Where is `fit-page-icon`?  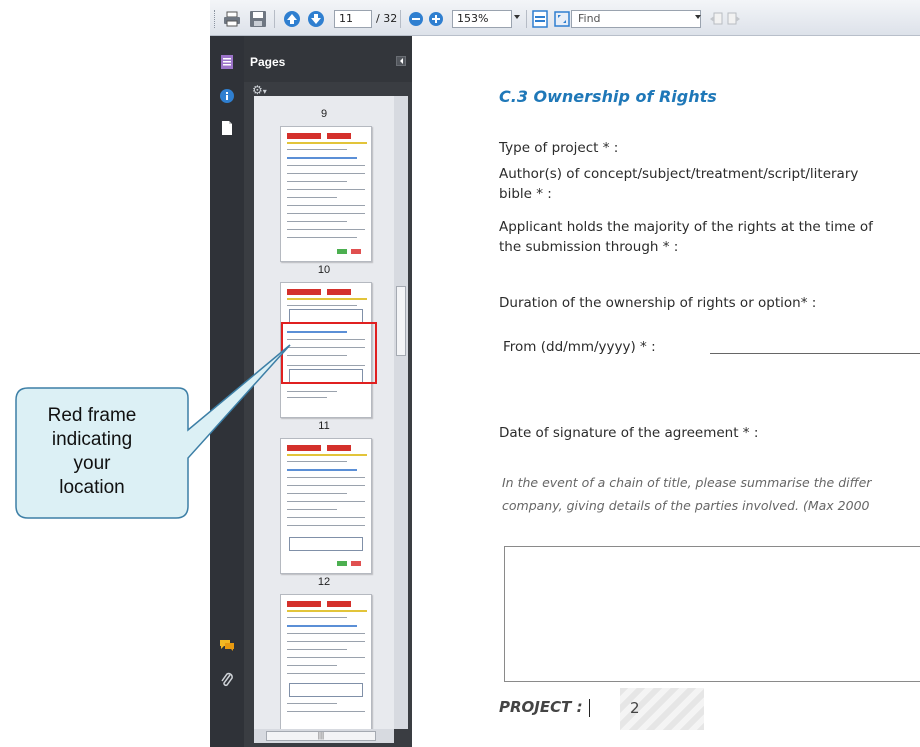
fit-page-icon is located at coordinates (540, 19).